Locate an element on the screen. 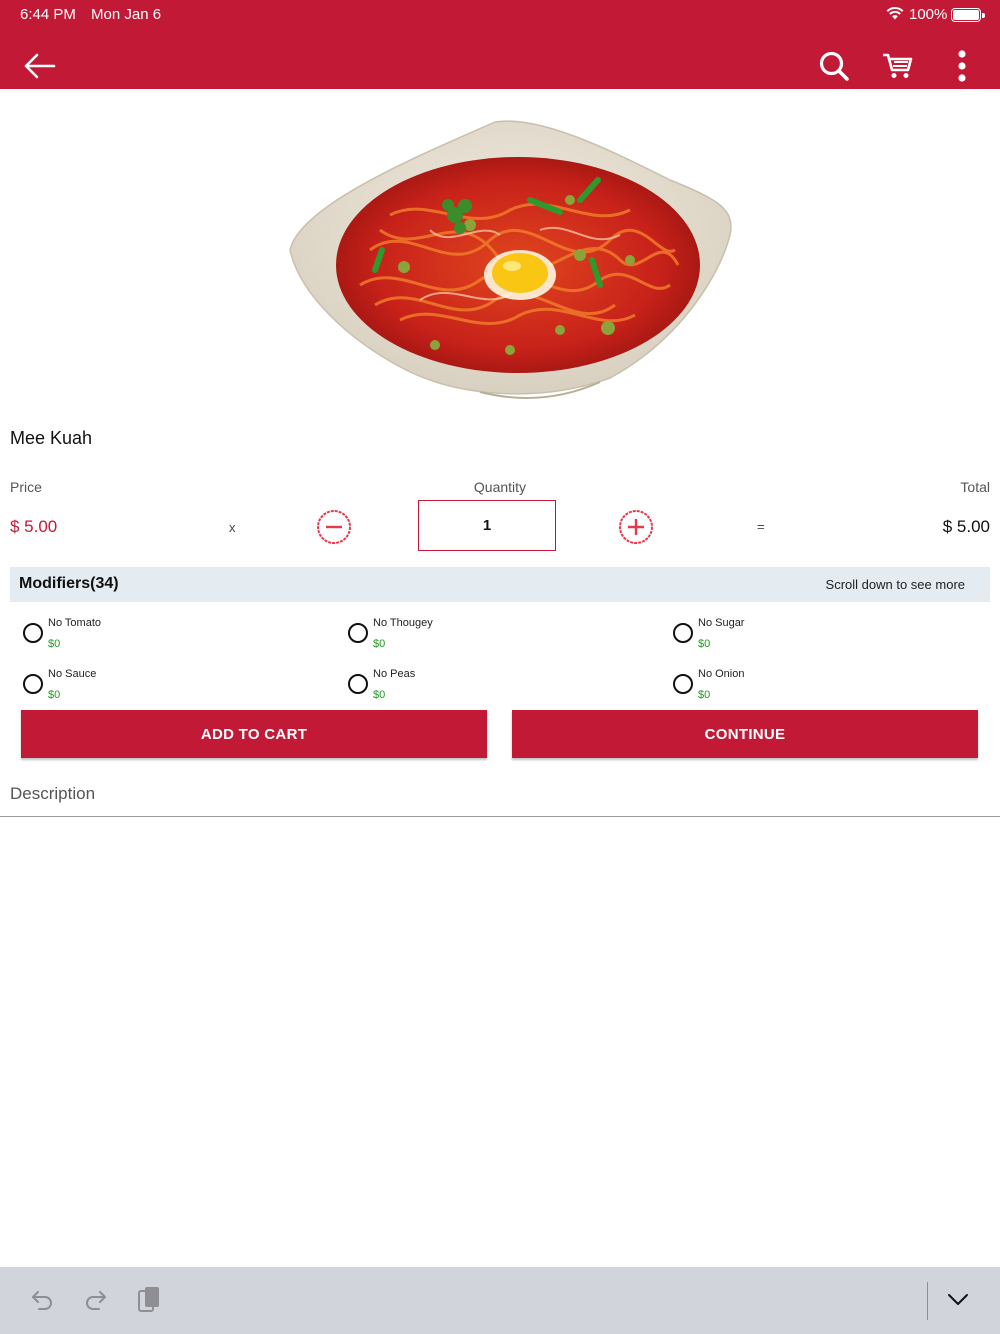  total-value: $ 5.00 is located at coordinates (966, 526).